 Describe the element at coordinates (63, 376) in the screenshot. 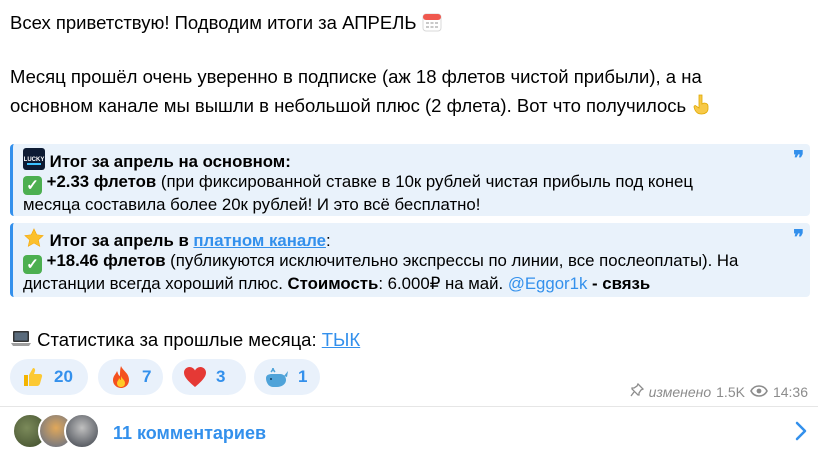

I see `reaction-count: 20` at that location.